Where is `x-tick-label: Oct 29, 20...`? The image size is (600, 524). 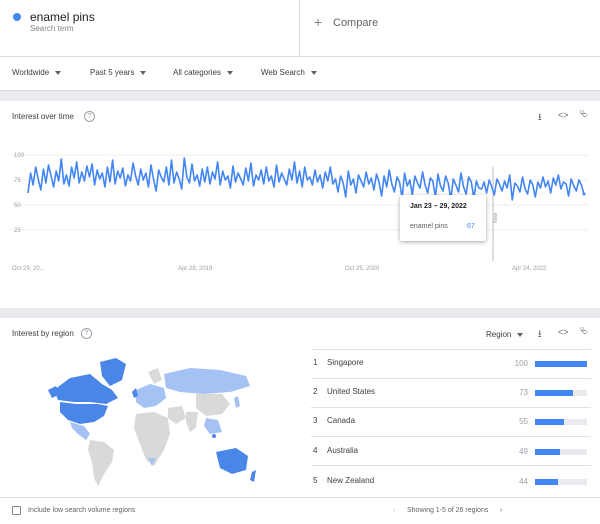 x-tick-label: Oct 29, 20... is located at coordinates (28, 269).